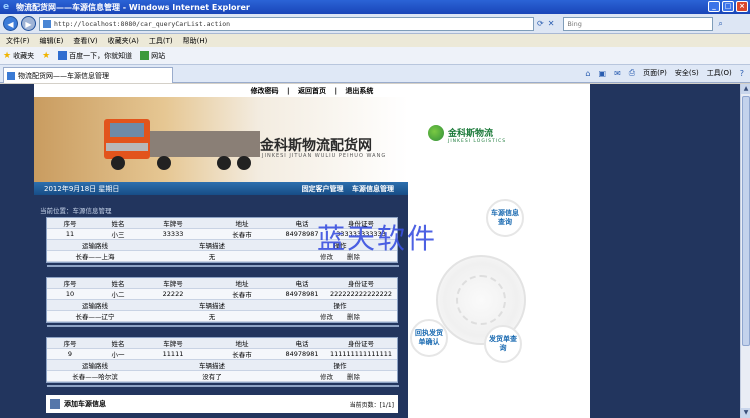 Image resolution: width=750 pixels, height=418 pixels. Describe the element at coordinates (95, 56) in the screenshot. I see `favorite-baidu: 百度一下，你就知道` at that location.